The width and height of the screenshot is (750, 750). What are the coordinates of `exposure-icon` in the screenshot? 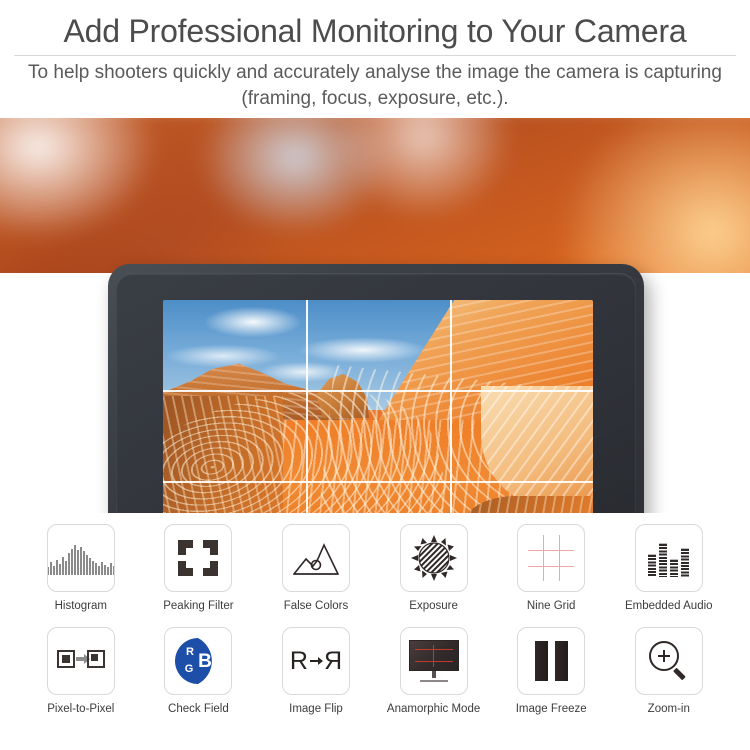 It's located at (433, 558).